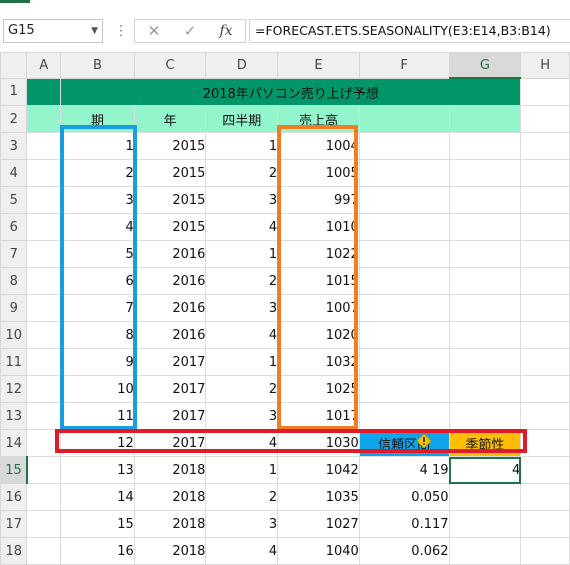 The width and height of the screenshot is (570, 565). Describe the element at coordinates (44, 119) in the screenshot. I see `cell-a2` at that location.